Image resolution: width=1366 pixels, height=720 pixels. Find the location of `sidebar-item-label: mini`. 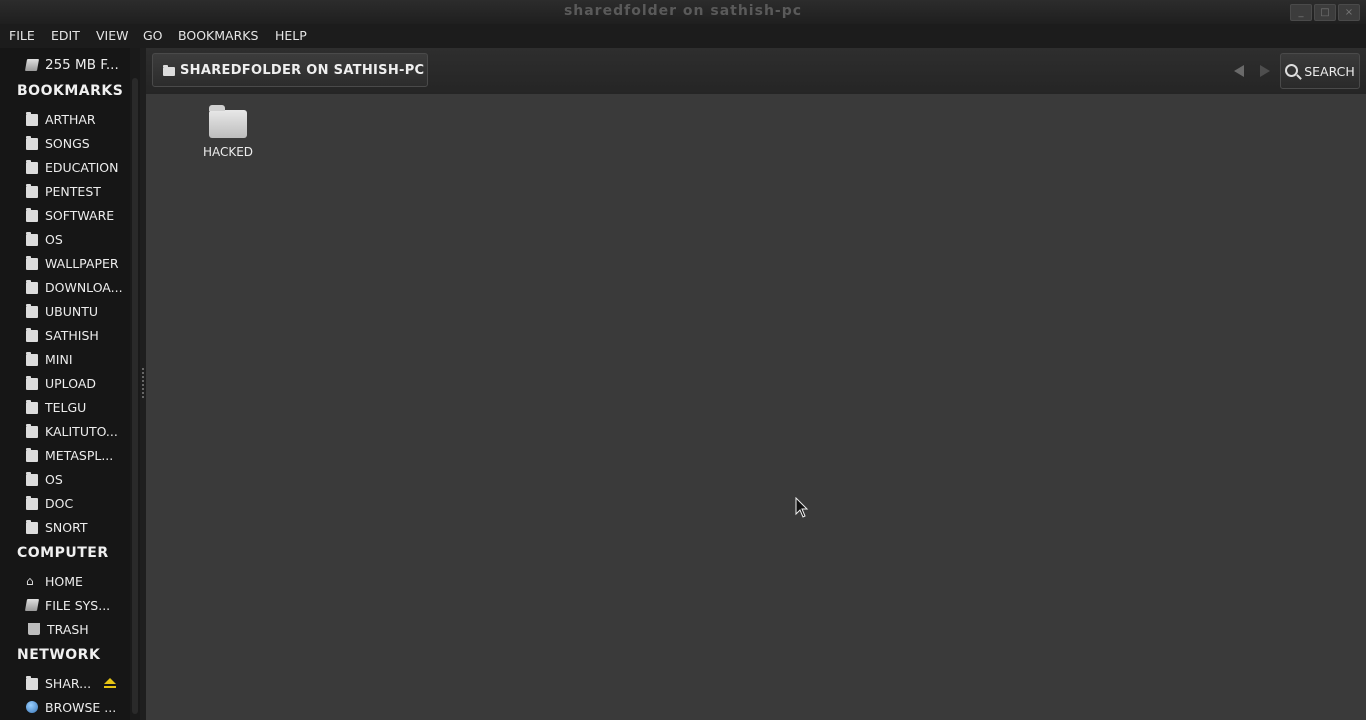

sidebar-item-label: mini is located at coordinates (59, 359).